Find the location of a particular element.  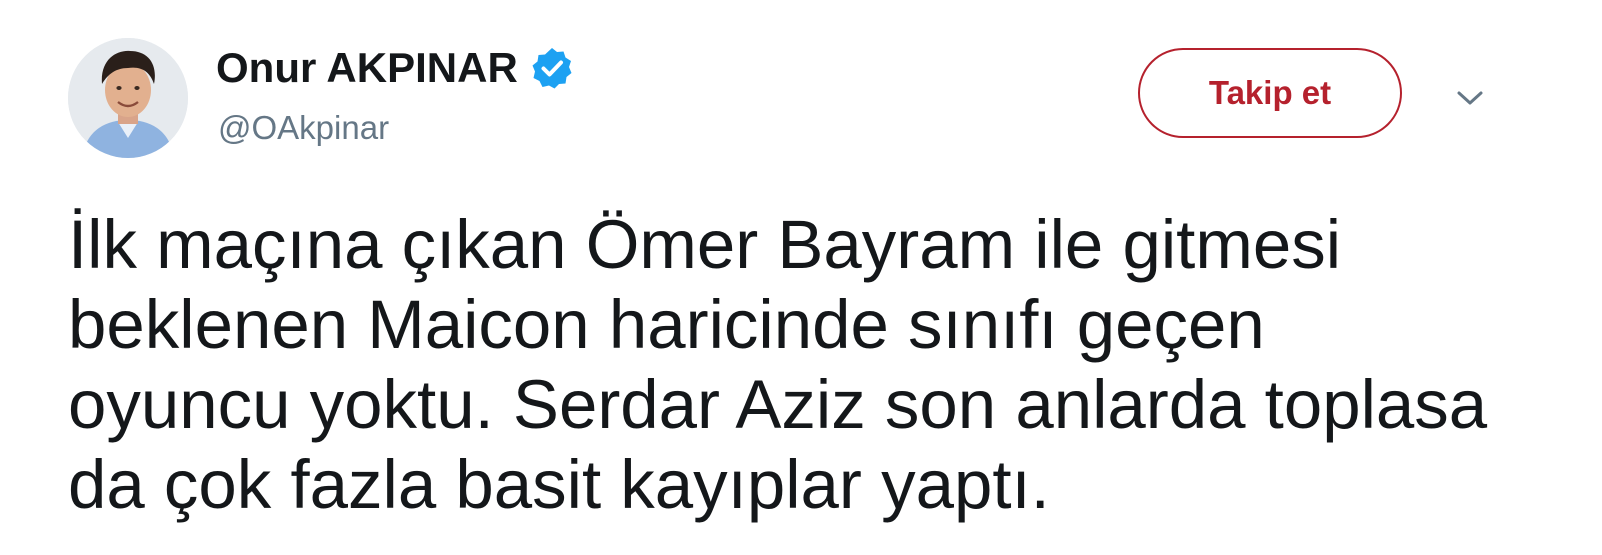

chevron-down-icon is located at coordinates (1470, 98).